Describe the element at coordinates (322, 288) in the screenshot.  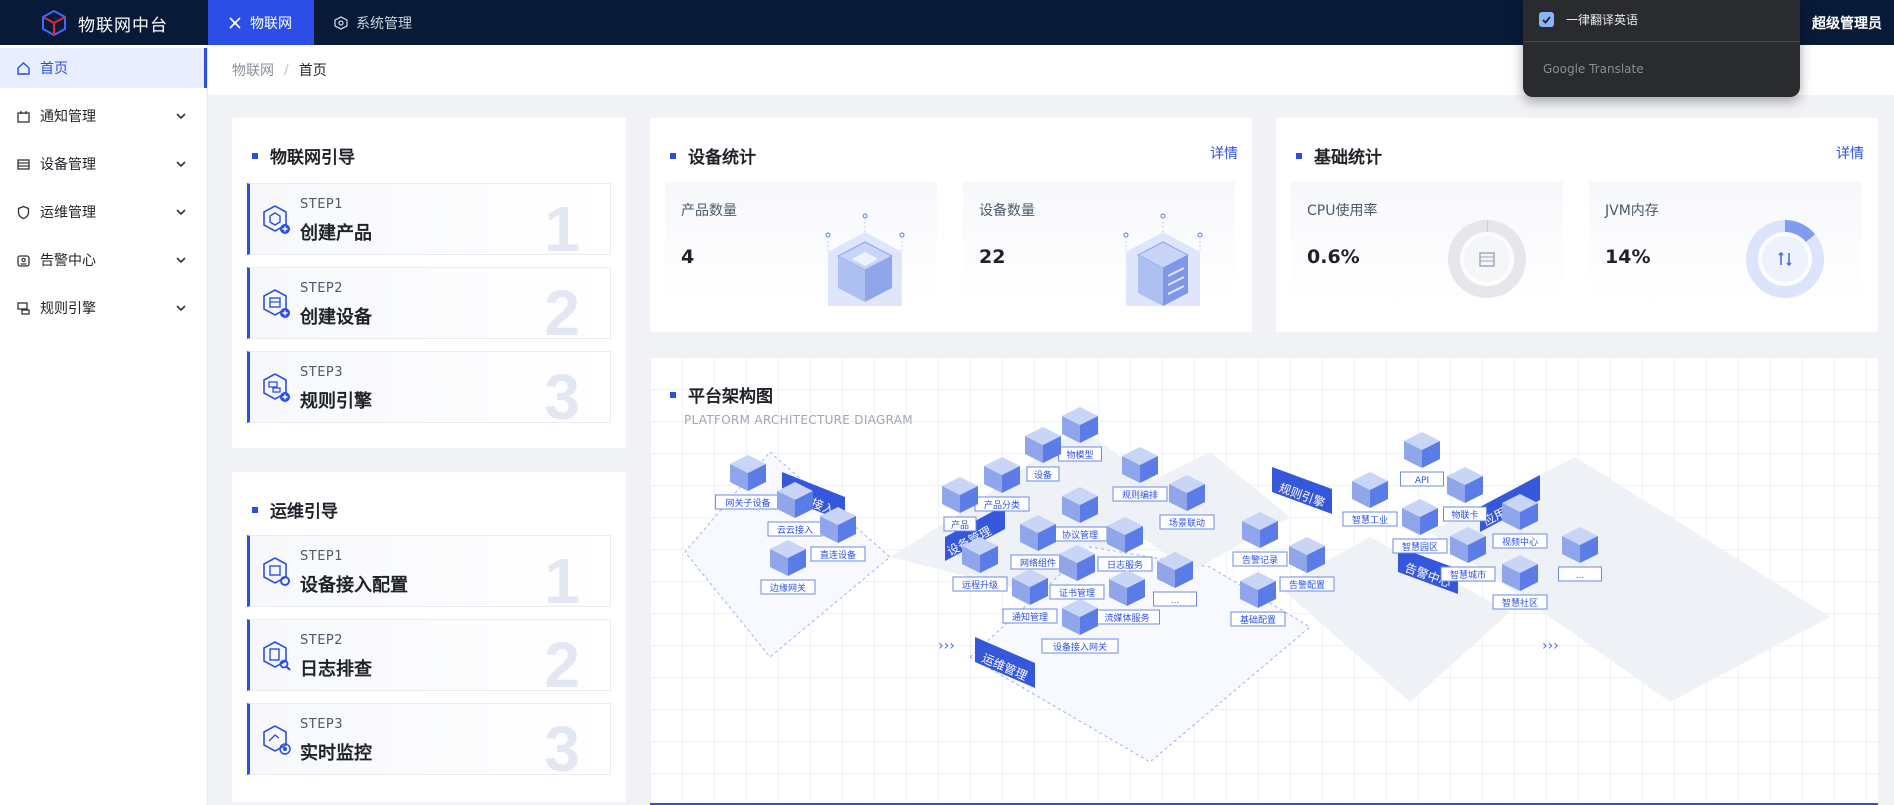
I see `step-number: STEP2` at that location.